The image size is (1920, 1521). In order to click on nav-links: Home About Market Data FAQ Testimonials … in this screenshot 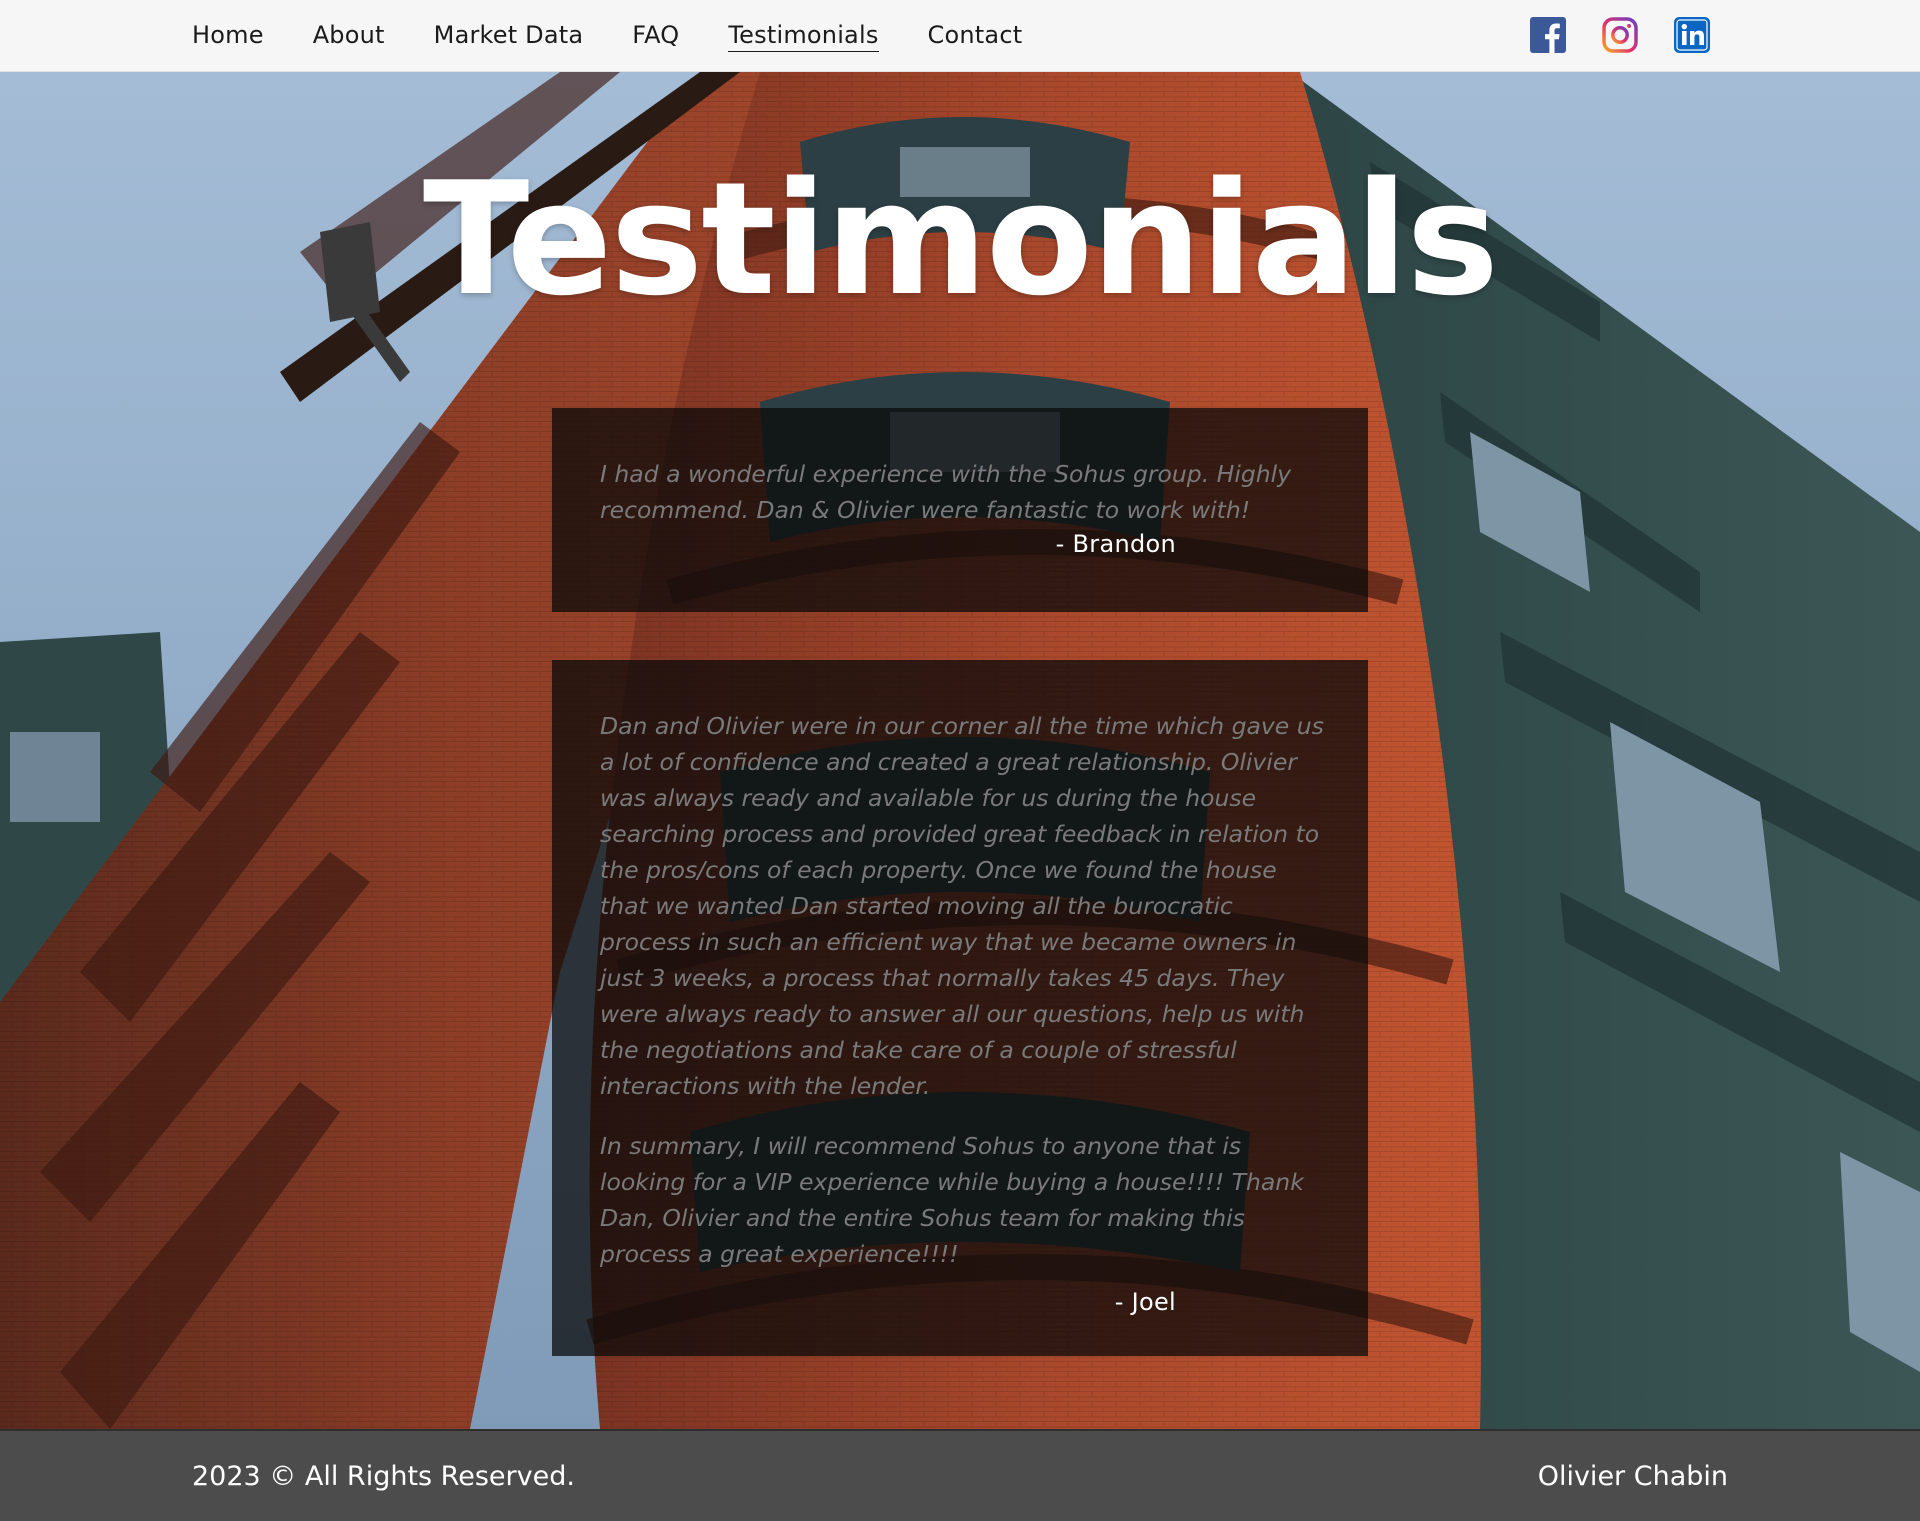, I will do `click(631, 36)`.